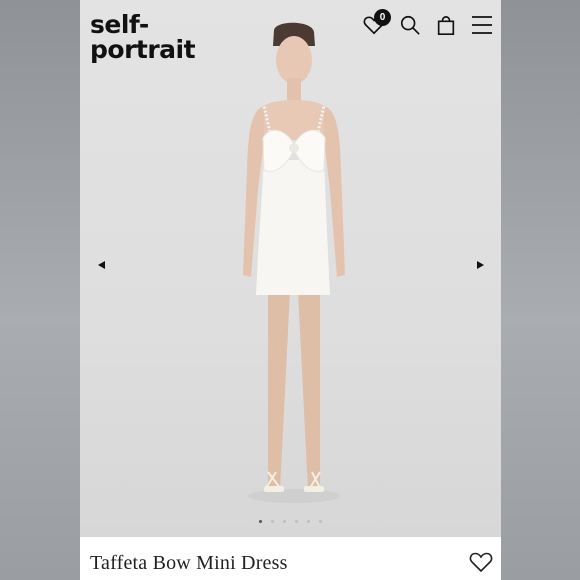 This screenshot has height=580, width=580. I want to click on search-button, so click(410, 25).